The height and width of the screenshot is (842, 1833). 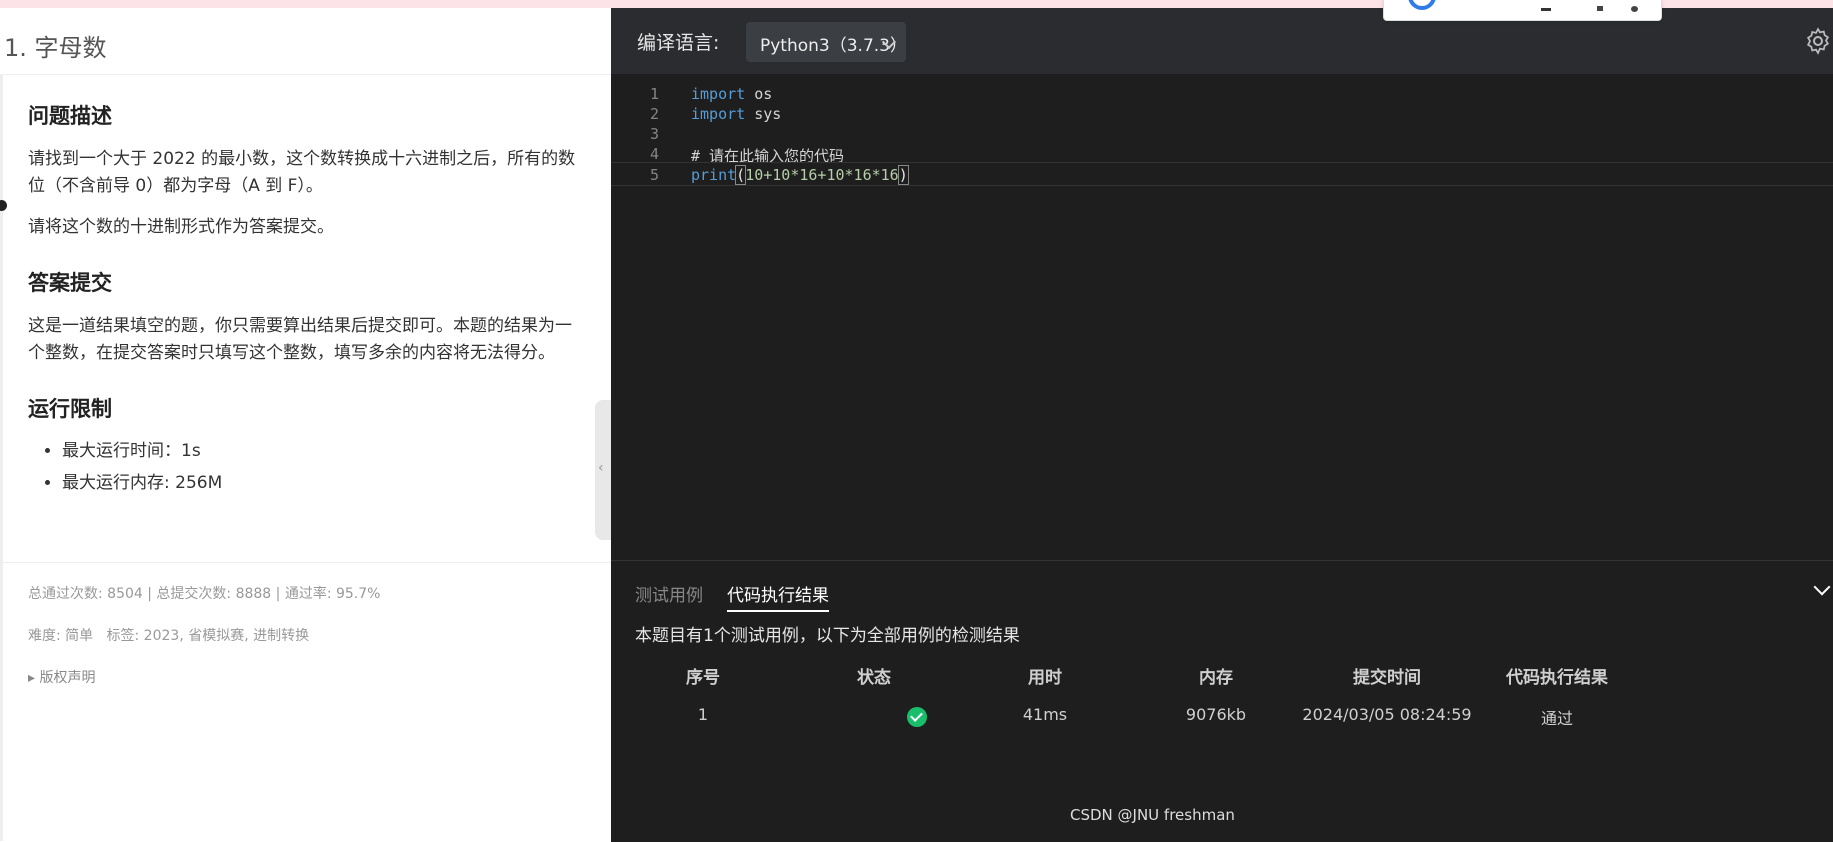 What do you see at coordinates (320, 451) in the screenshot?
I see `limit-item-time: 最大运行时间：1s` at bounding box center [320, 451].